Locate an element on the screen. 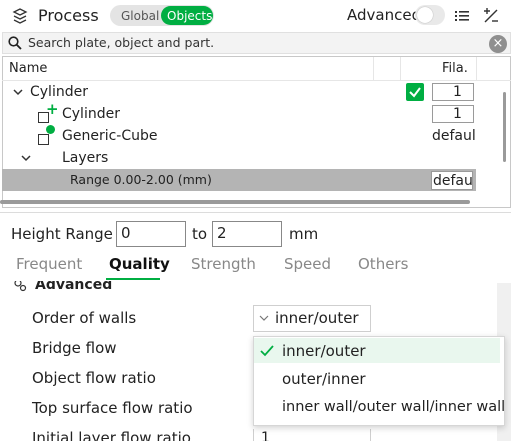 The image size is (511, 441). initial-layer-flow-input is located at coordinates (312, 435).